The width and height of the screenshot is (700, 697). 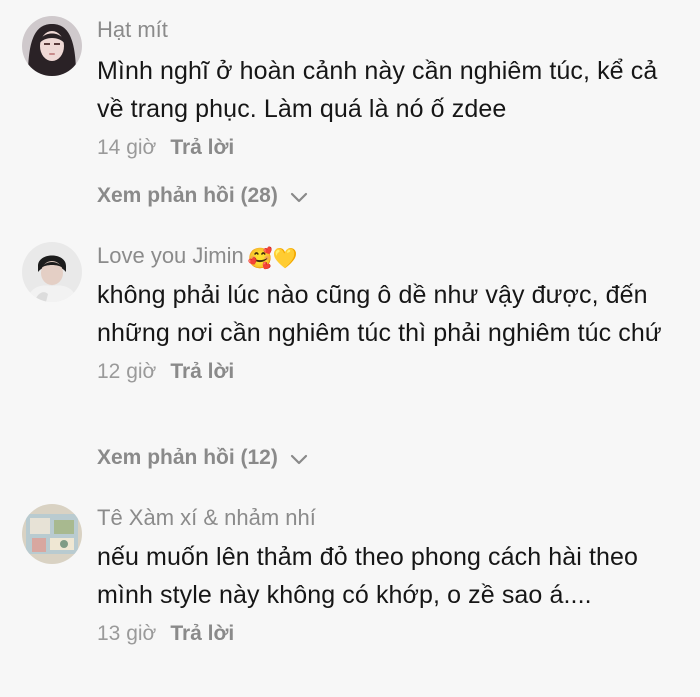 What do you see at coordinates (393, 256) in the screenshot?
I see `comment-username: Love you Jimin 🥰💛` at bounding box center [393, 256].